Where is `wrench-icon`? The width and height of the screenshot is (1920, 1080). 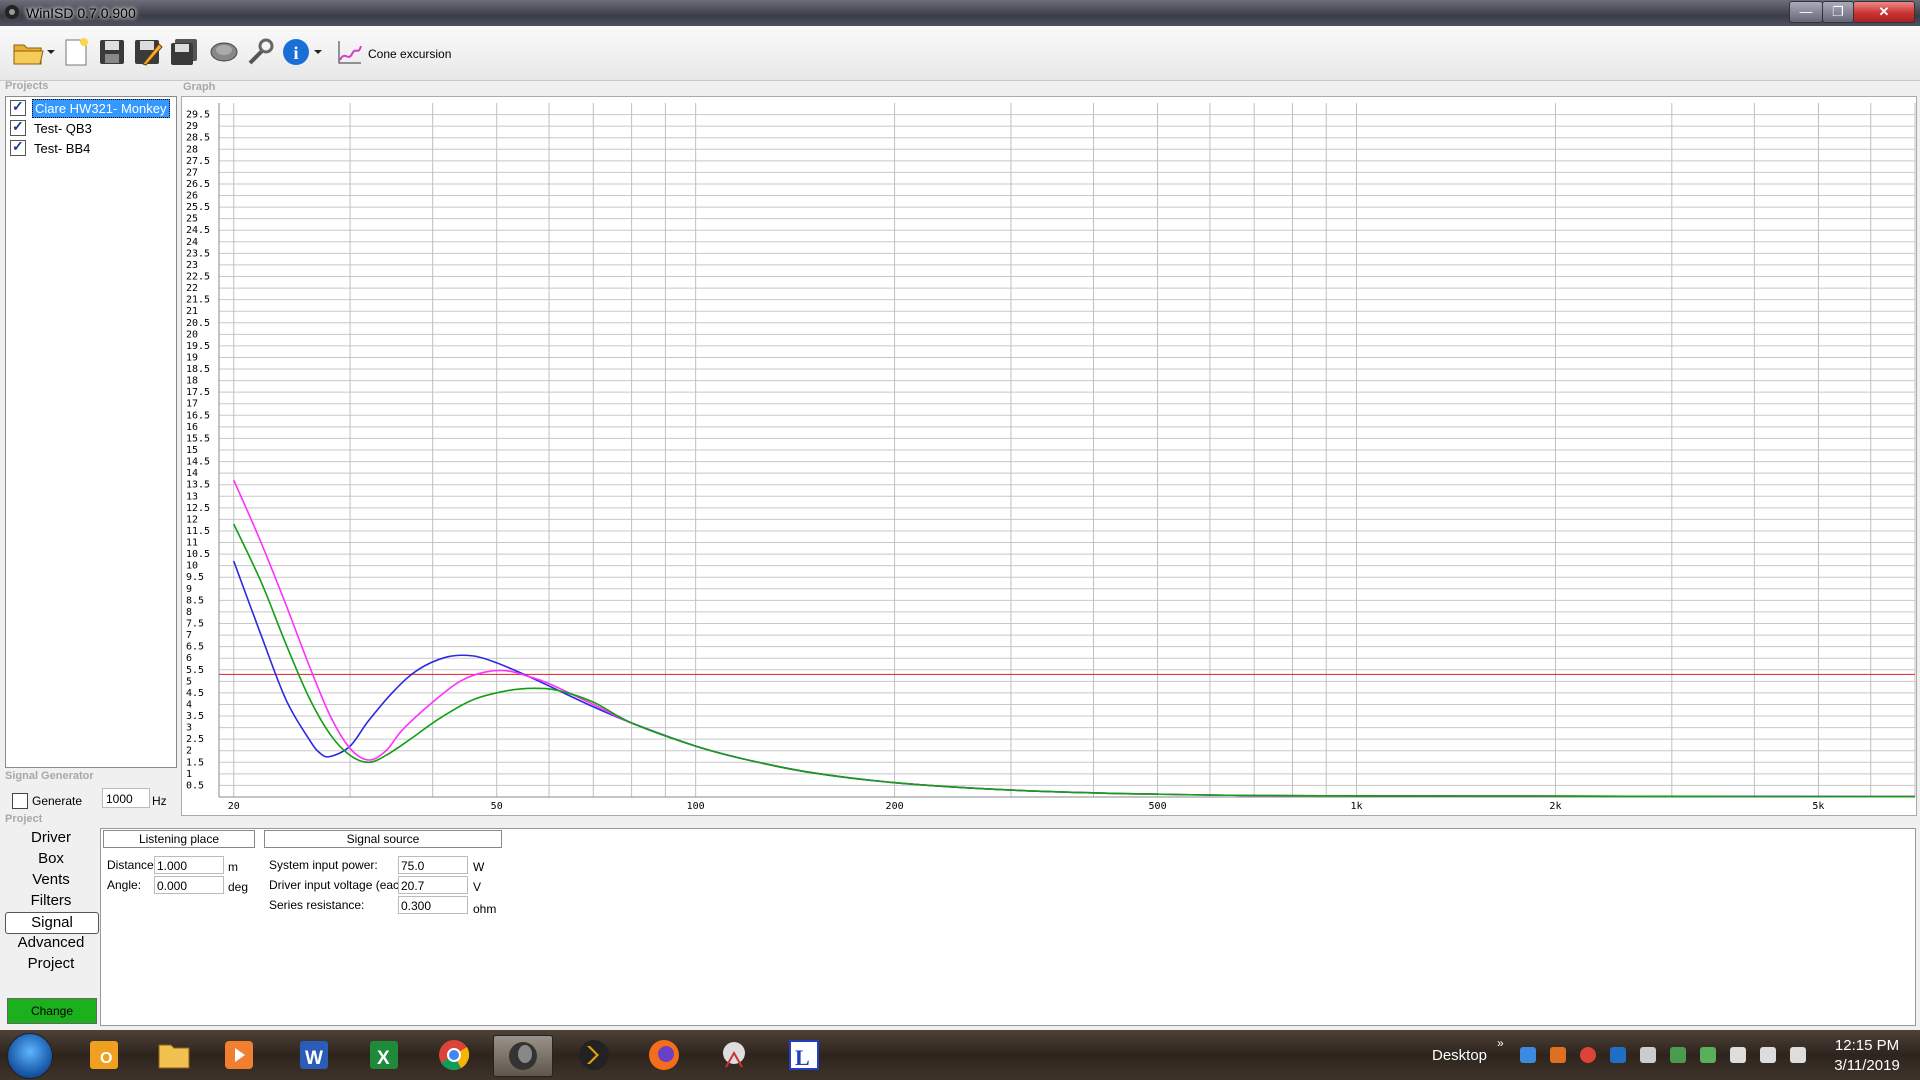
wrench-icon is located at coordinates (261, 51).